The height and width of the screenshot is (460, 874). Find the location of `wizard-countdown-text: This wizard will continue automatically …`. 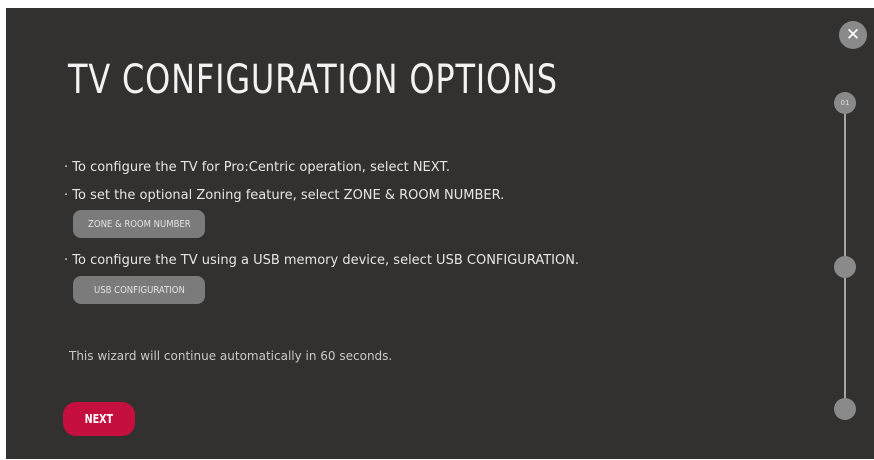

wizard-countdown-text: This wizard will continue automatically … is located at coordinates (231, 356).